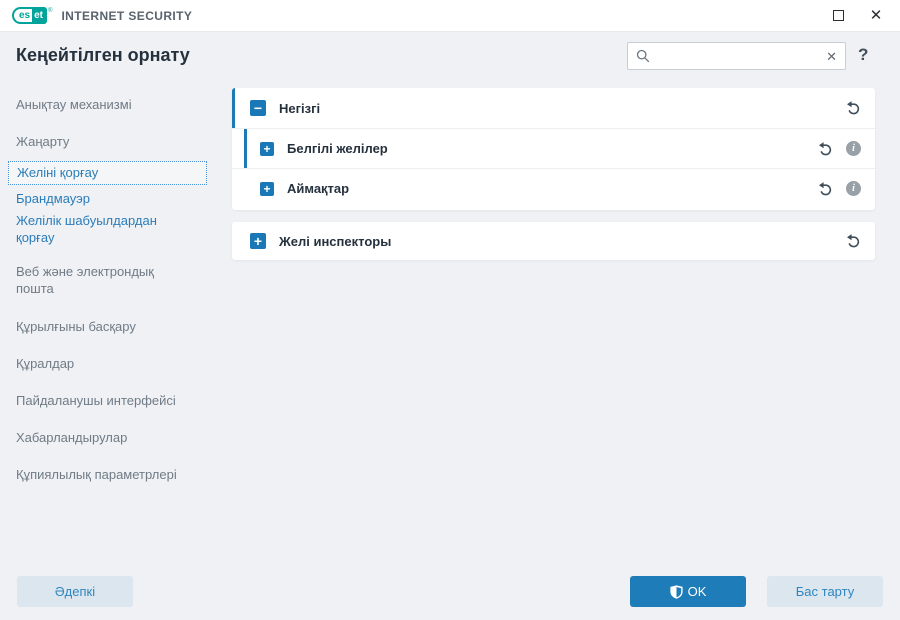 The width and height of the screenshot is (900, 620). Describe the element at coordinates (857, 16) in the screenshot. I see `window-controls: ✕` at that location.